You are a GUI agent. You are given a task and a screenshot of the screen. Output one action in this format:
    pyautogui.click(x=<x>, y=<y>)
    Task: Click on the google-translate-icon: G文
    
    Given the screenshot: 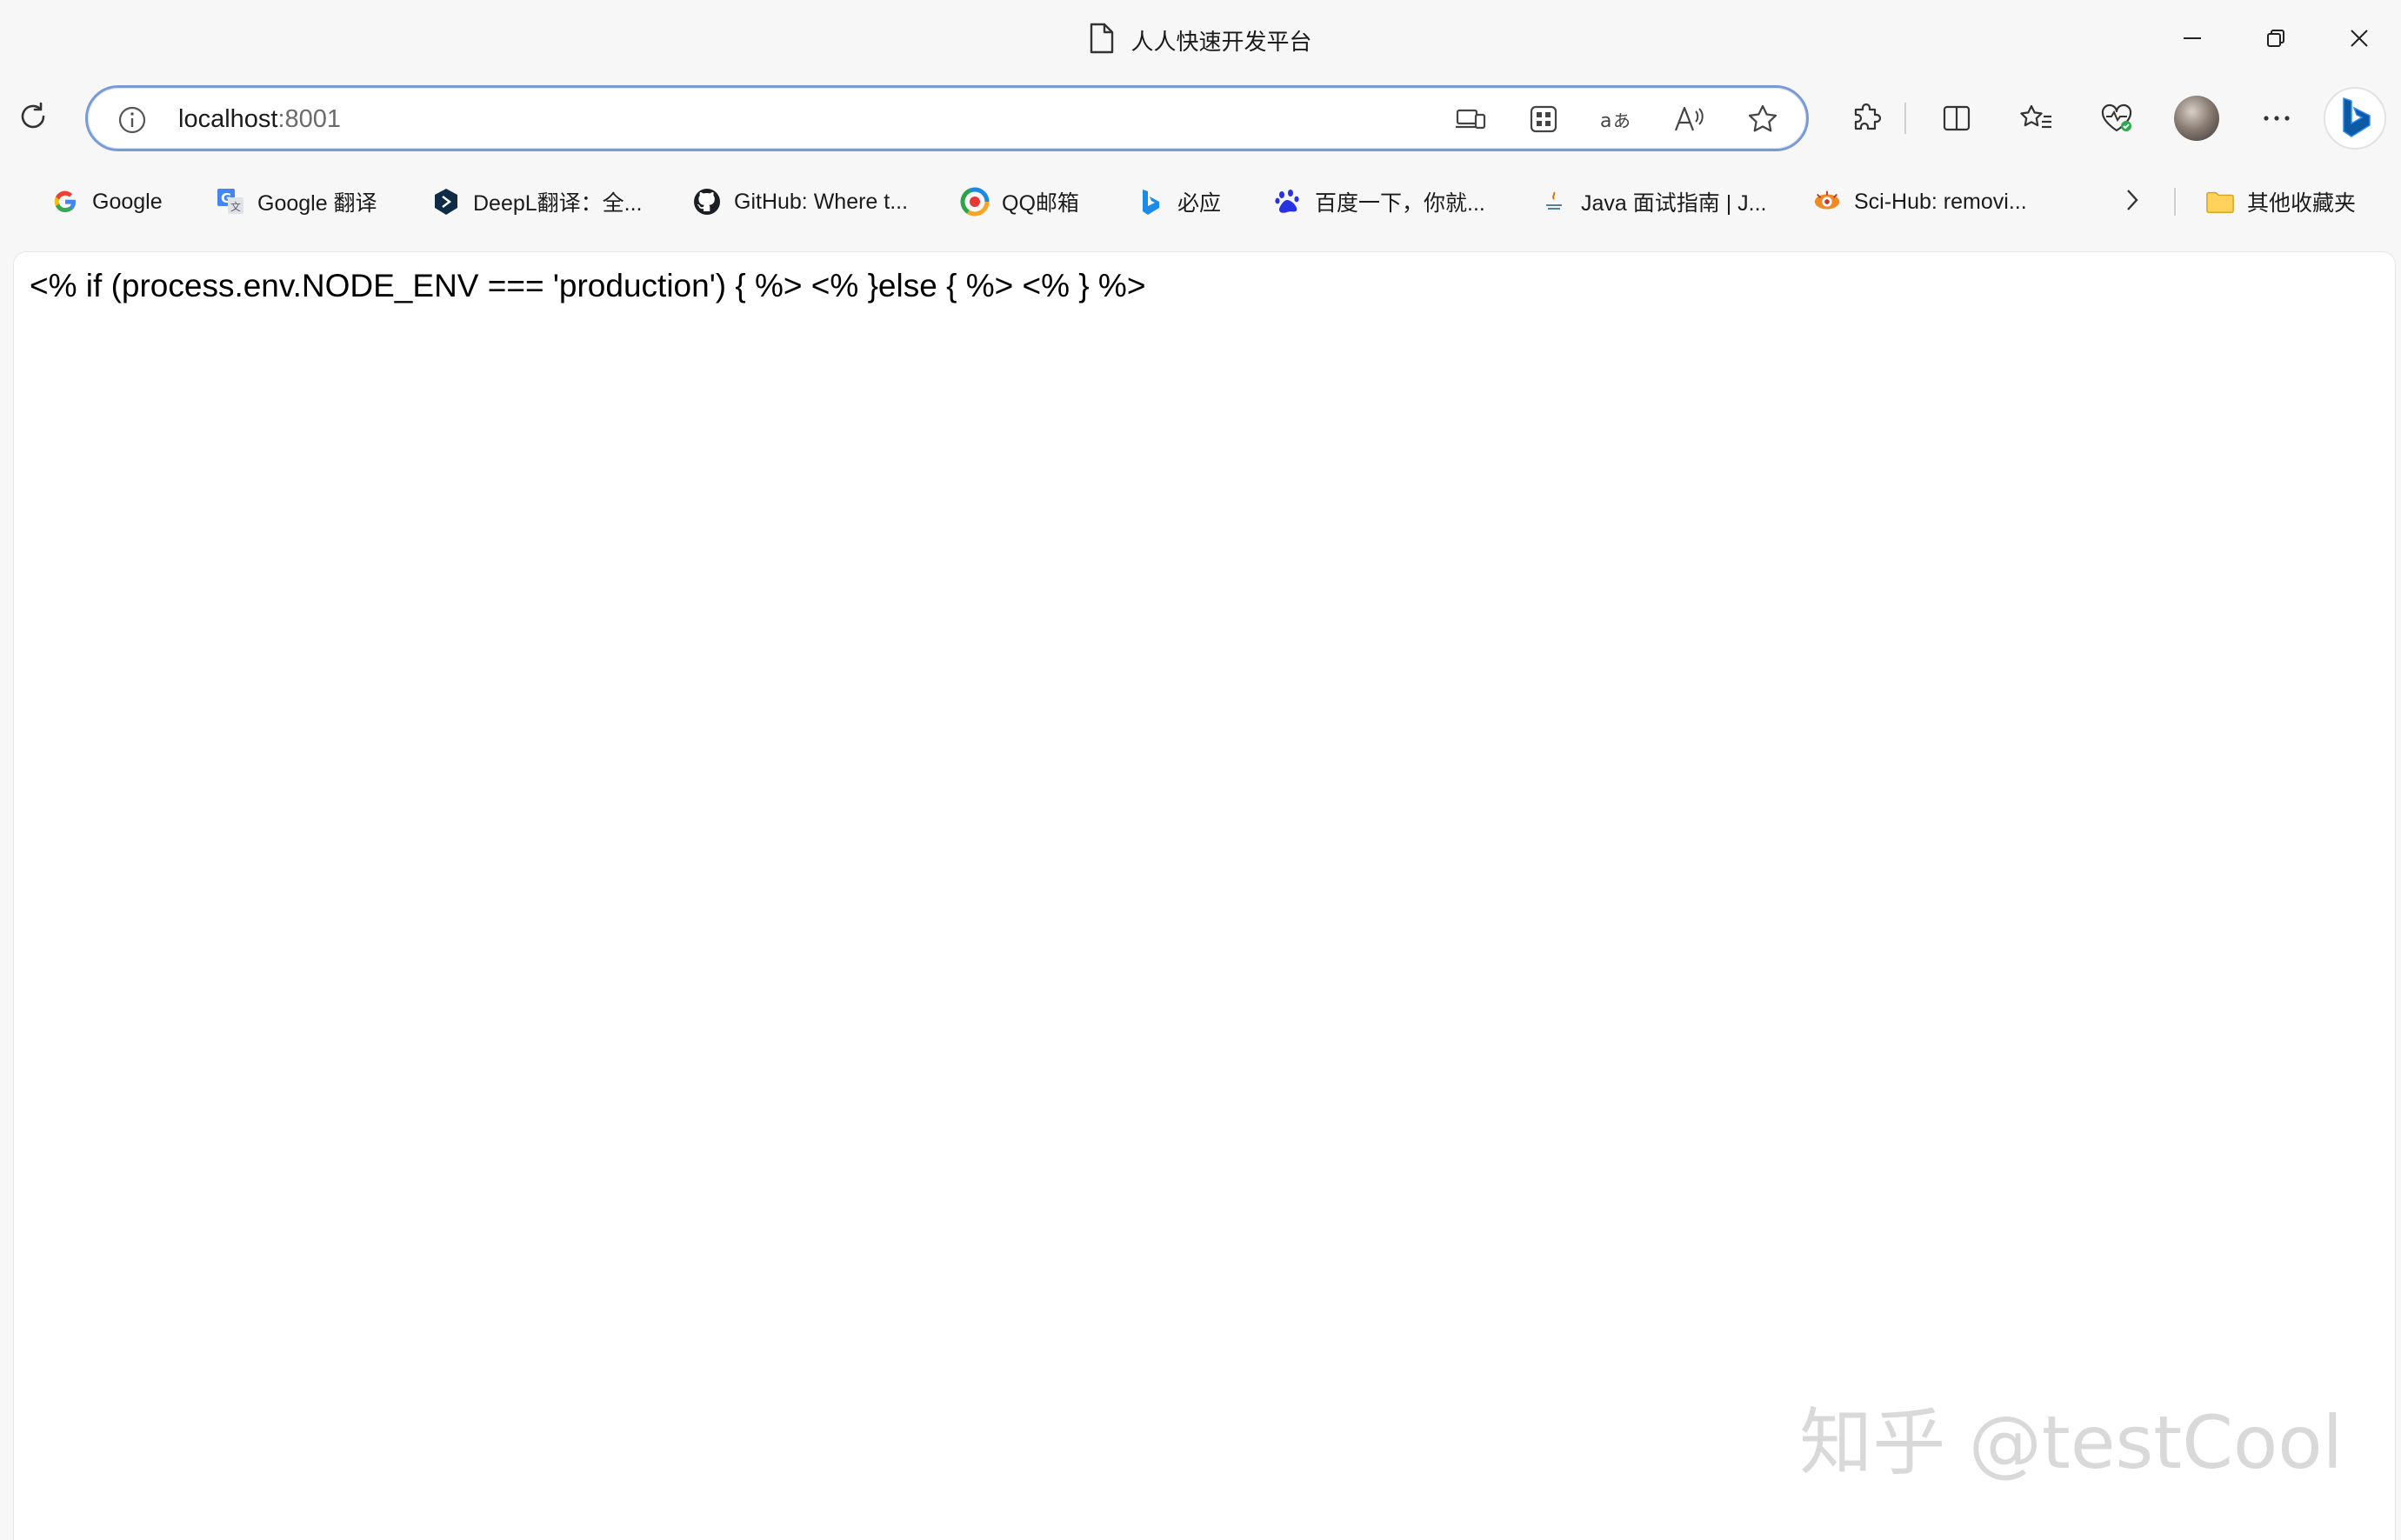 What is the action you would take?
    pyautogui.click(x=230, y=202)
    